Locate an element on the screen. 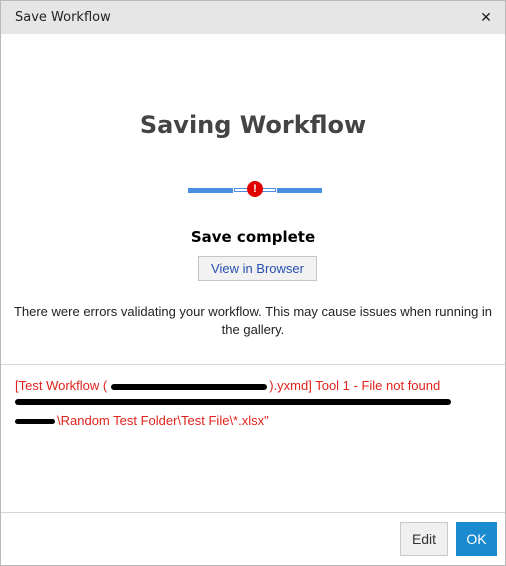 The image size is (506, 566). error-line: \Random Test Folder\Test File\*.xlsx" is located at coordinates (142, 420).